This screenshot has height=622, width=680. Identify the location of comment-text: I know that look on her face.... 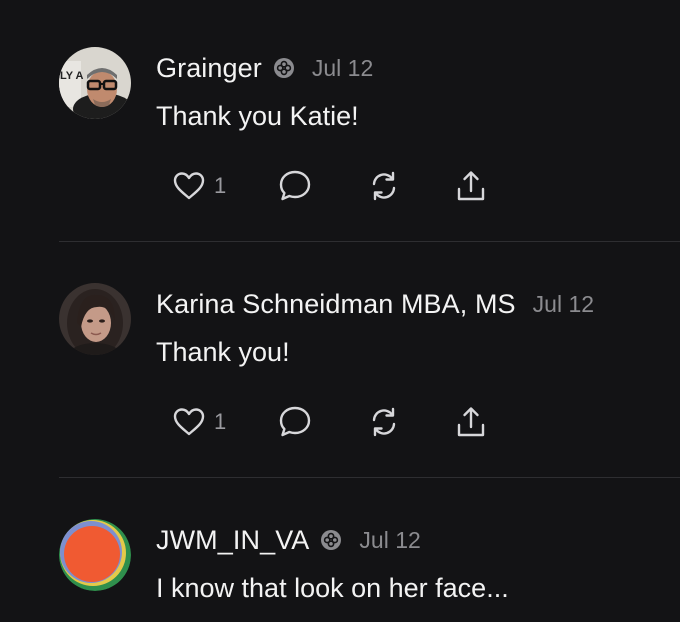
(332, 588).